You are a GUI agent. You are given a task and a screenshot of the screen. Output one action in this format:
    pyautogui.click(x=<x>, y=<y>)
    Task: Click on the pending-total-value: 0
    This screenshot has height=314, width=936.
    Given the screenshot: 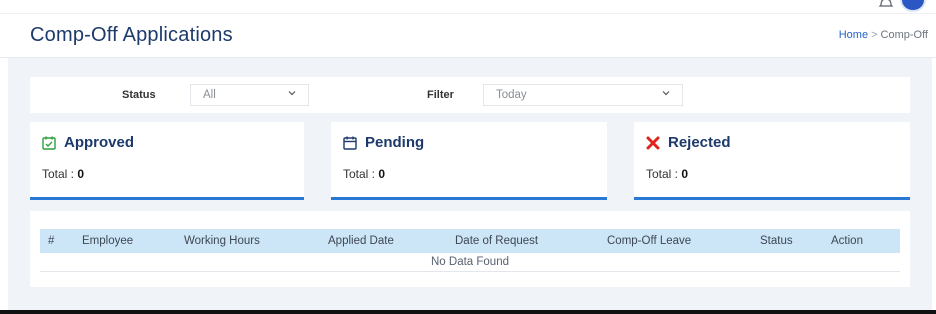 What is the action you would take?
    pyautogui.click(x=382, y=174)
    